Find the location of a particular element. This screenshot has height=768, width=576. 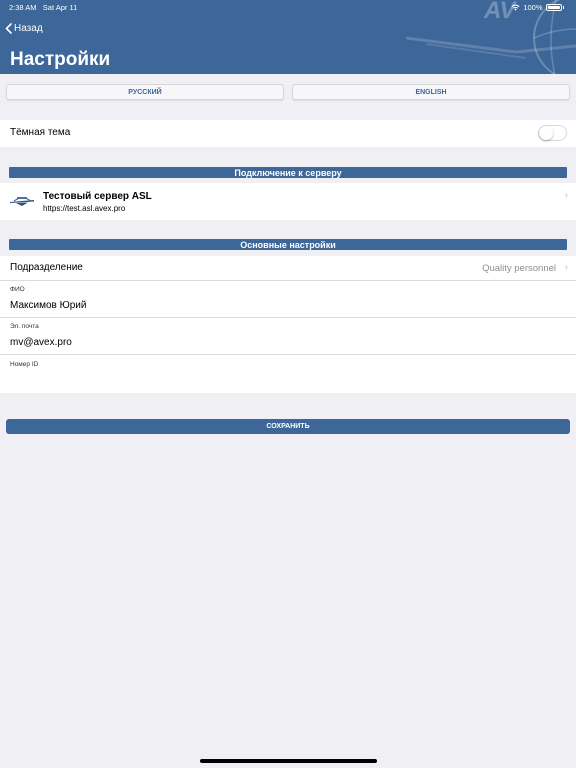

battery-percent: 100% is located at coordinates (533, 7).